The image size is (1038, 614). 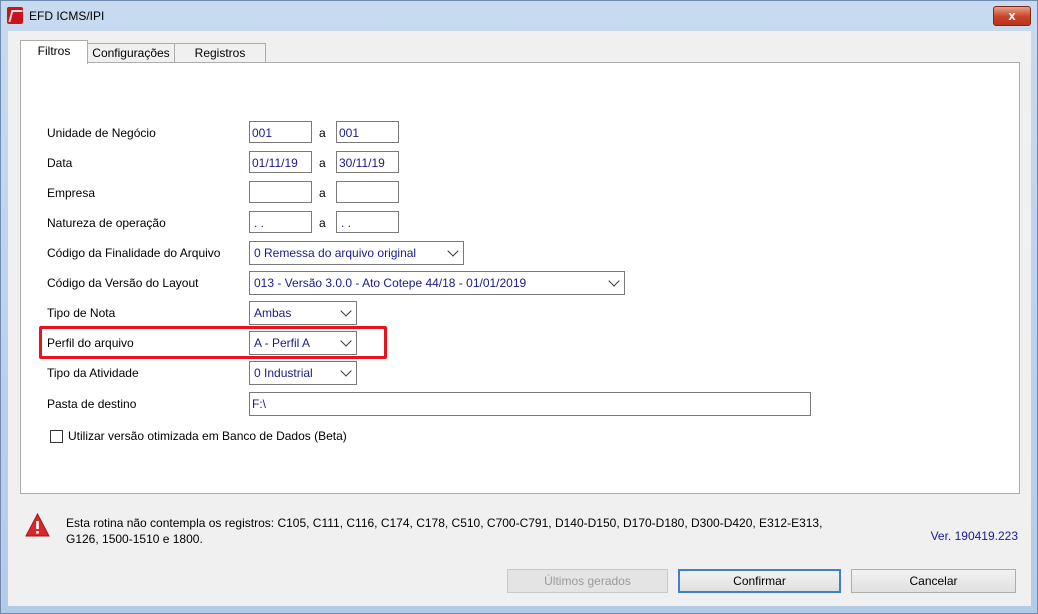 I want to click on finalidade-select: 0 Remessa do arquivo original, so click(x=356, y=253).